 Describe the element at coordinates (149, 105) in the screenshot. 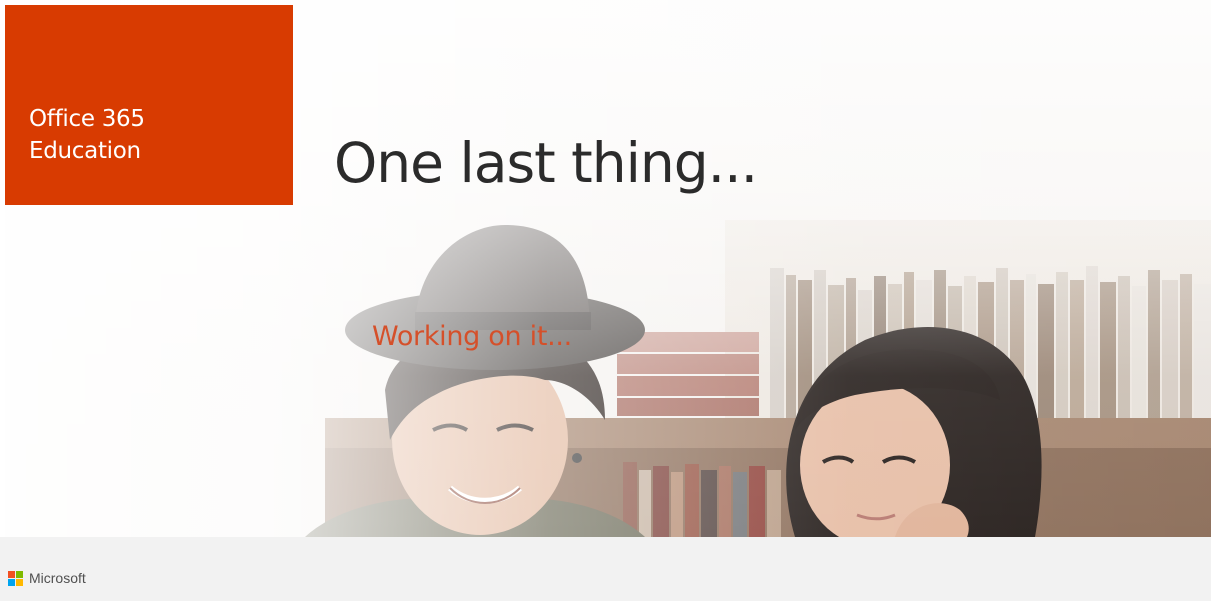

I see `office-365-education-tile: Office 365 Education` at that location.